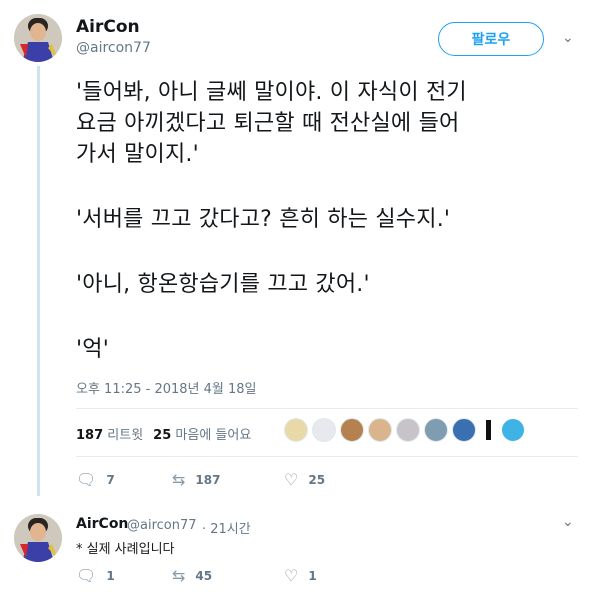 The image size is (600, 595). What do you see at coordinates (38, 538) in the screenshot?
I see `reply-avatar` at bounding box center [38, 538].